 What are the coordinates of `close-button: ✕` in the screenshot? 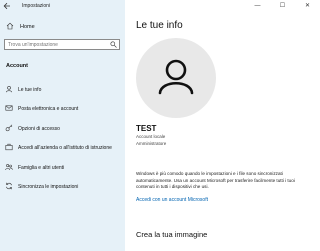 It's located at (307, 6).